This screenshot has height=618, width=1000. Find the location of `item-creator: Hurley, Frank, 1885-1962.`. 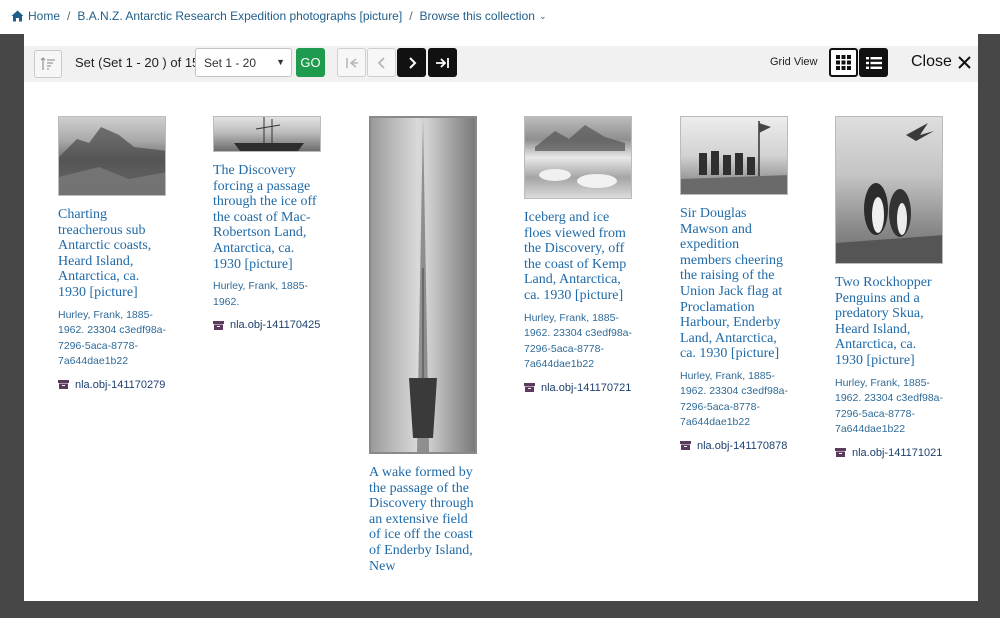

item-creator: Hurley, Frank, 1885-1962. is located at coordinates (260, 294).